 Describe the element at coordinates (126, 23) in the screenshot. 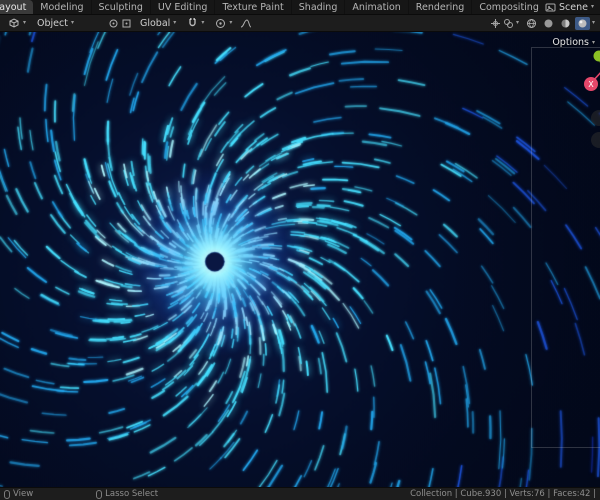

I see `pivot-point-icon` at that location.